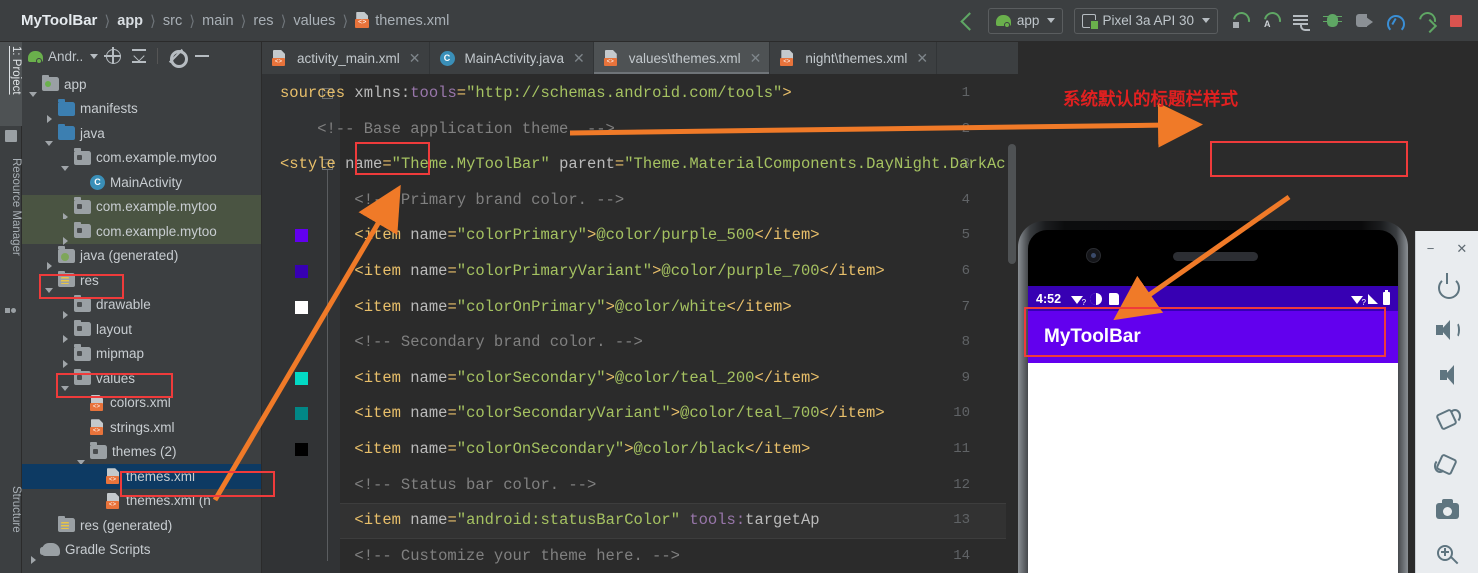  I want to click on code-token: @color/teal_700, so click(750, 413).